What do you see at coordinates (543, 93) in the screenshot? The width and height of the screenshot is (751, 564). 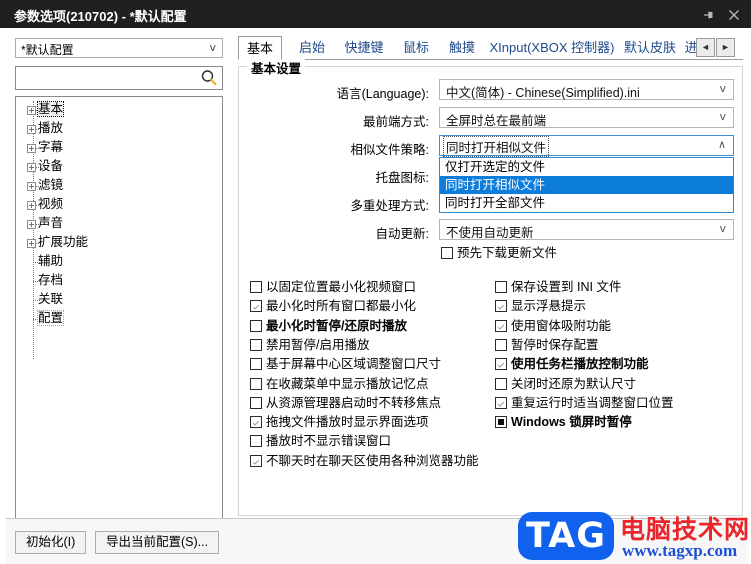 I see `language-select-value: 中文(简体) - Chinese(Simplified).ini` at bounding box center [543, 93].